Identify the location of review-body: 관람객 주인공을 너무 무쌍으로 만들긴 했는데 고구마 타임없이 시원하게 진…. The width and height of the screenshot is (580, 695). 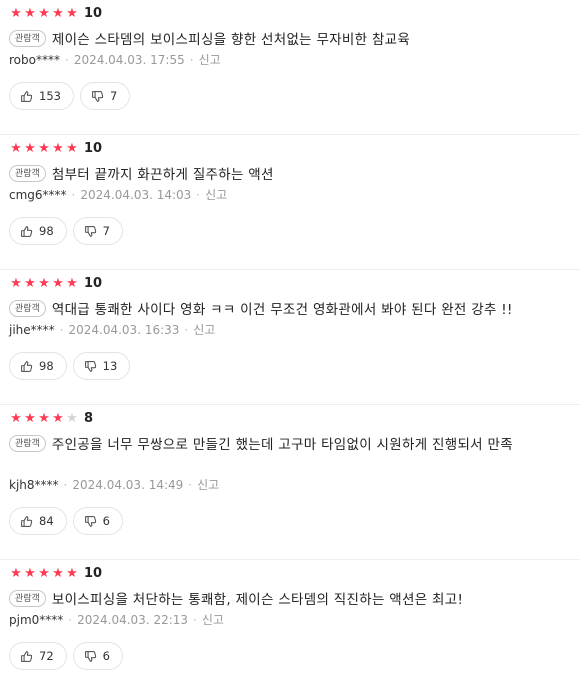
(290, 445).